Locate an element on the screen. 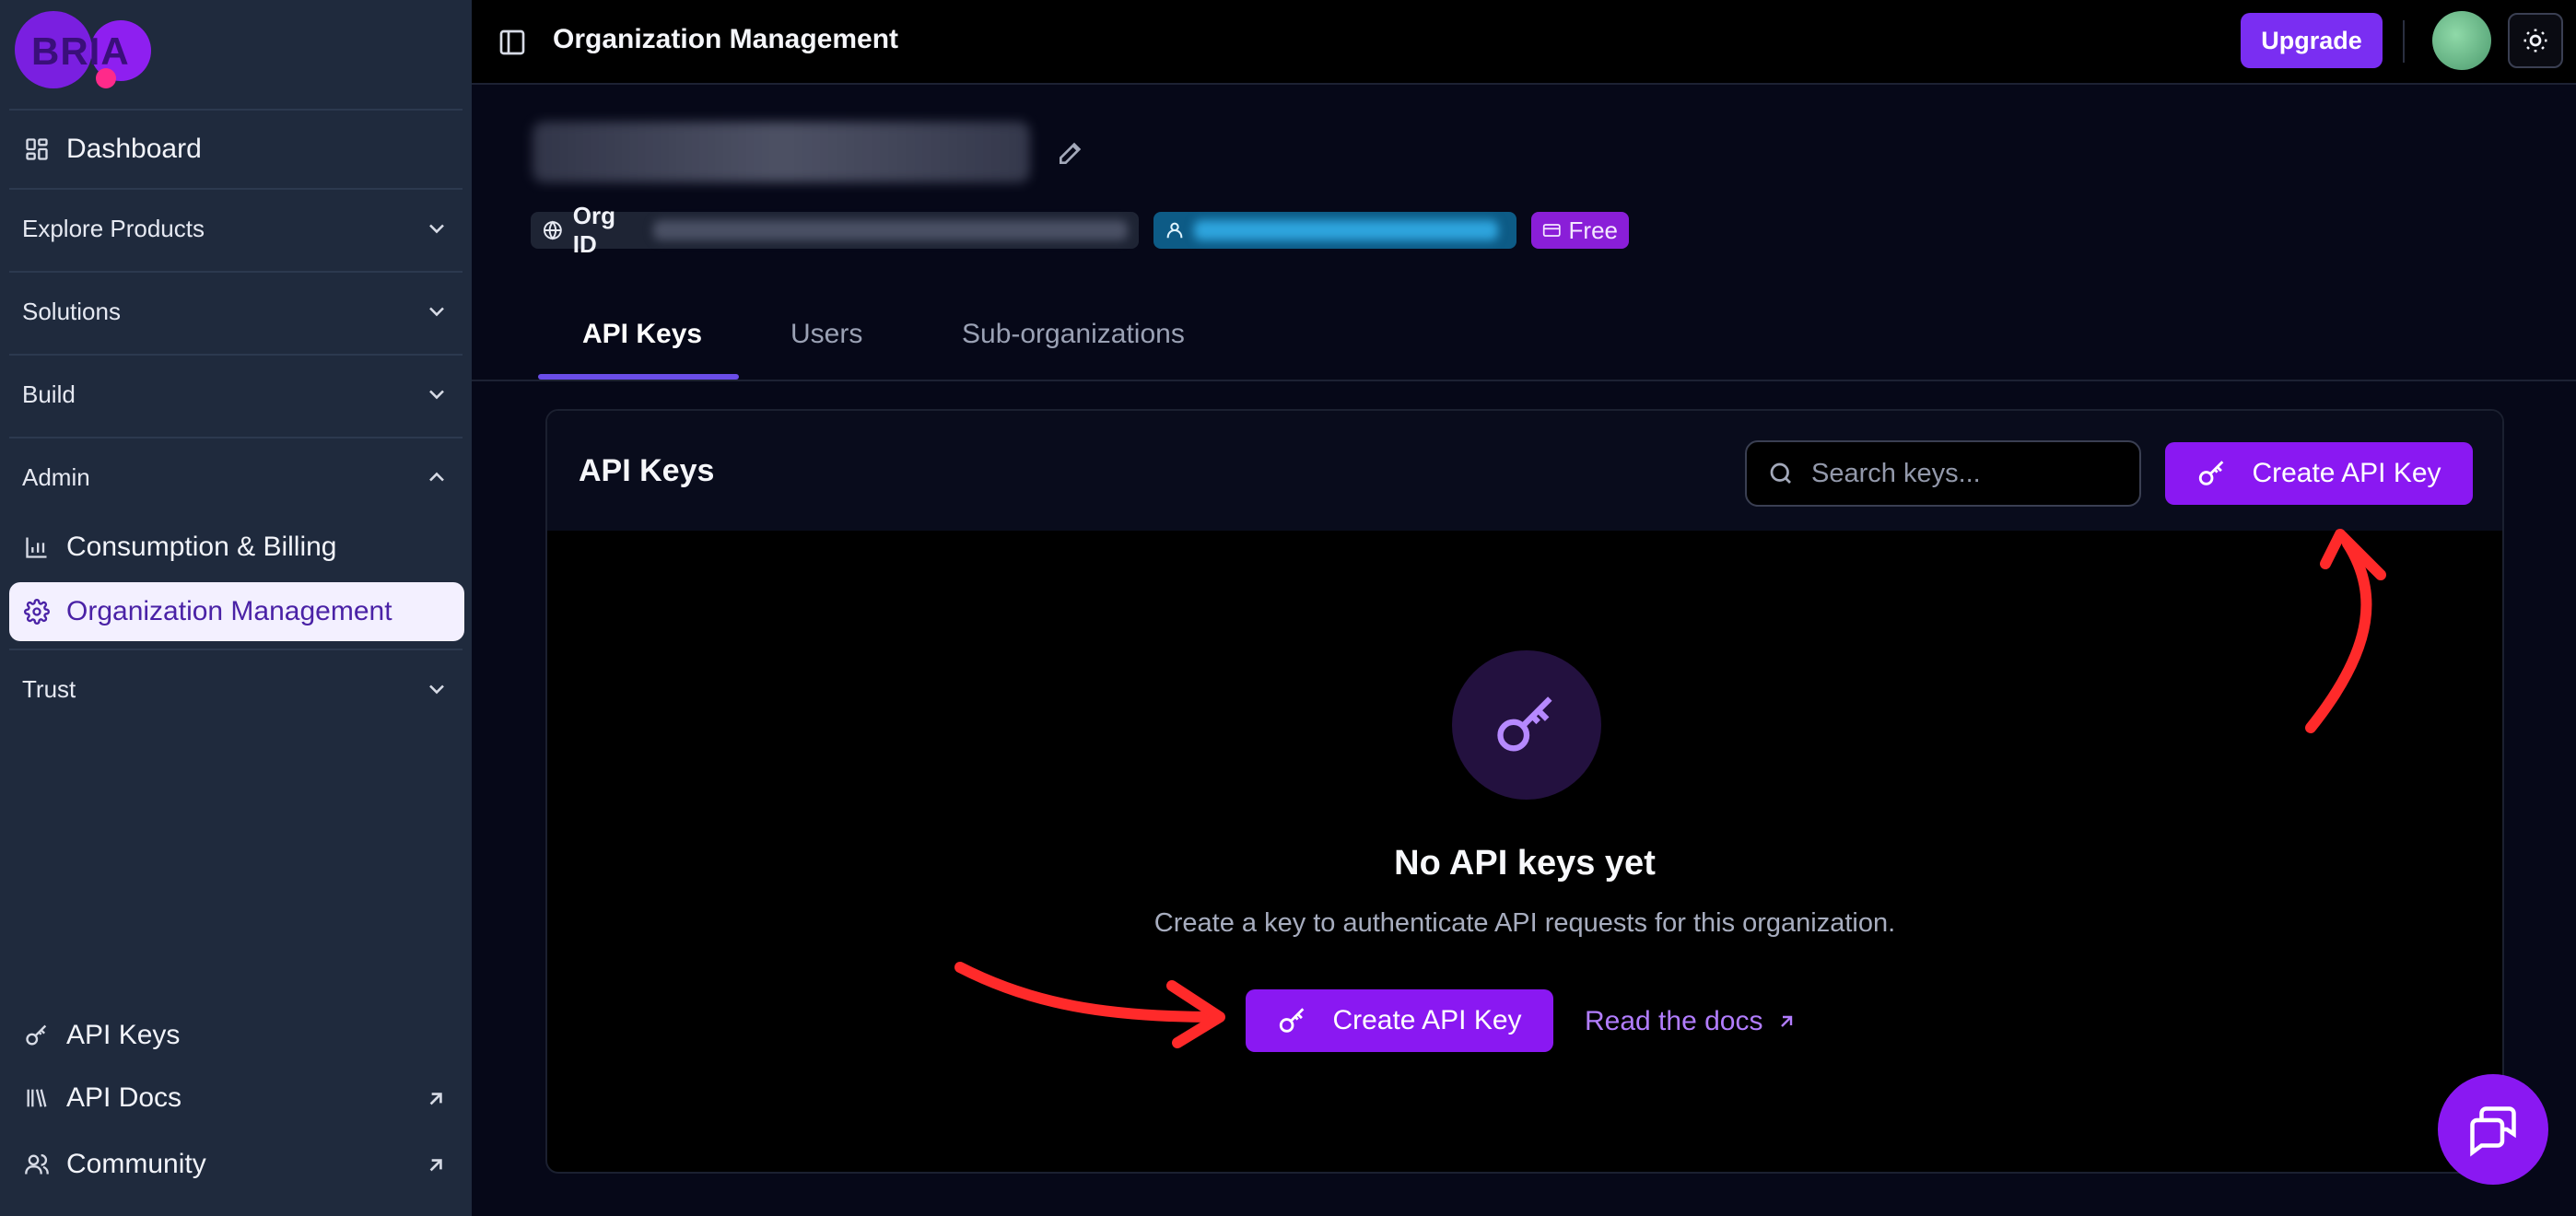 The width and height of the screenshot is (2576, 1216). read-the-docs-link: Read the docs is located at coordinates (1691, 1021).